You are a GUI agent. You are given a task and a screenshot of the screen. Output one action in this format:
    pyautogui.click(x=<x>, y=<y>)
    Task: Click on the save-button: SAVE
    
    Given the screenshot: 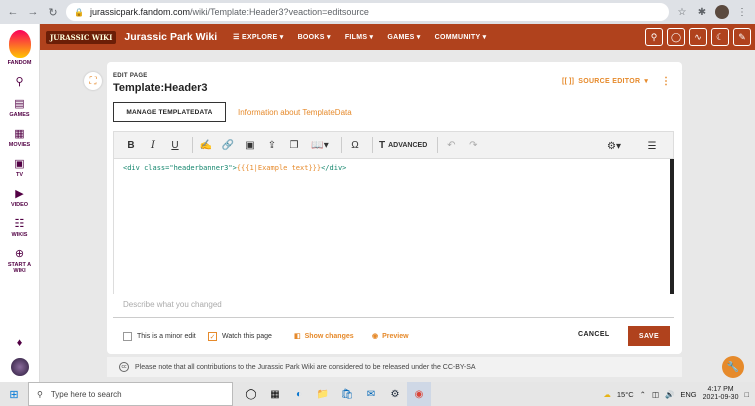 What is the action you would take?
    pyautogui.click(x=649, y=336)
    